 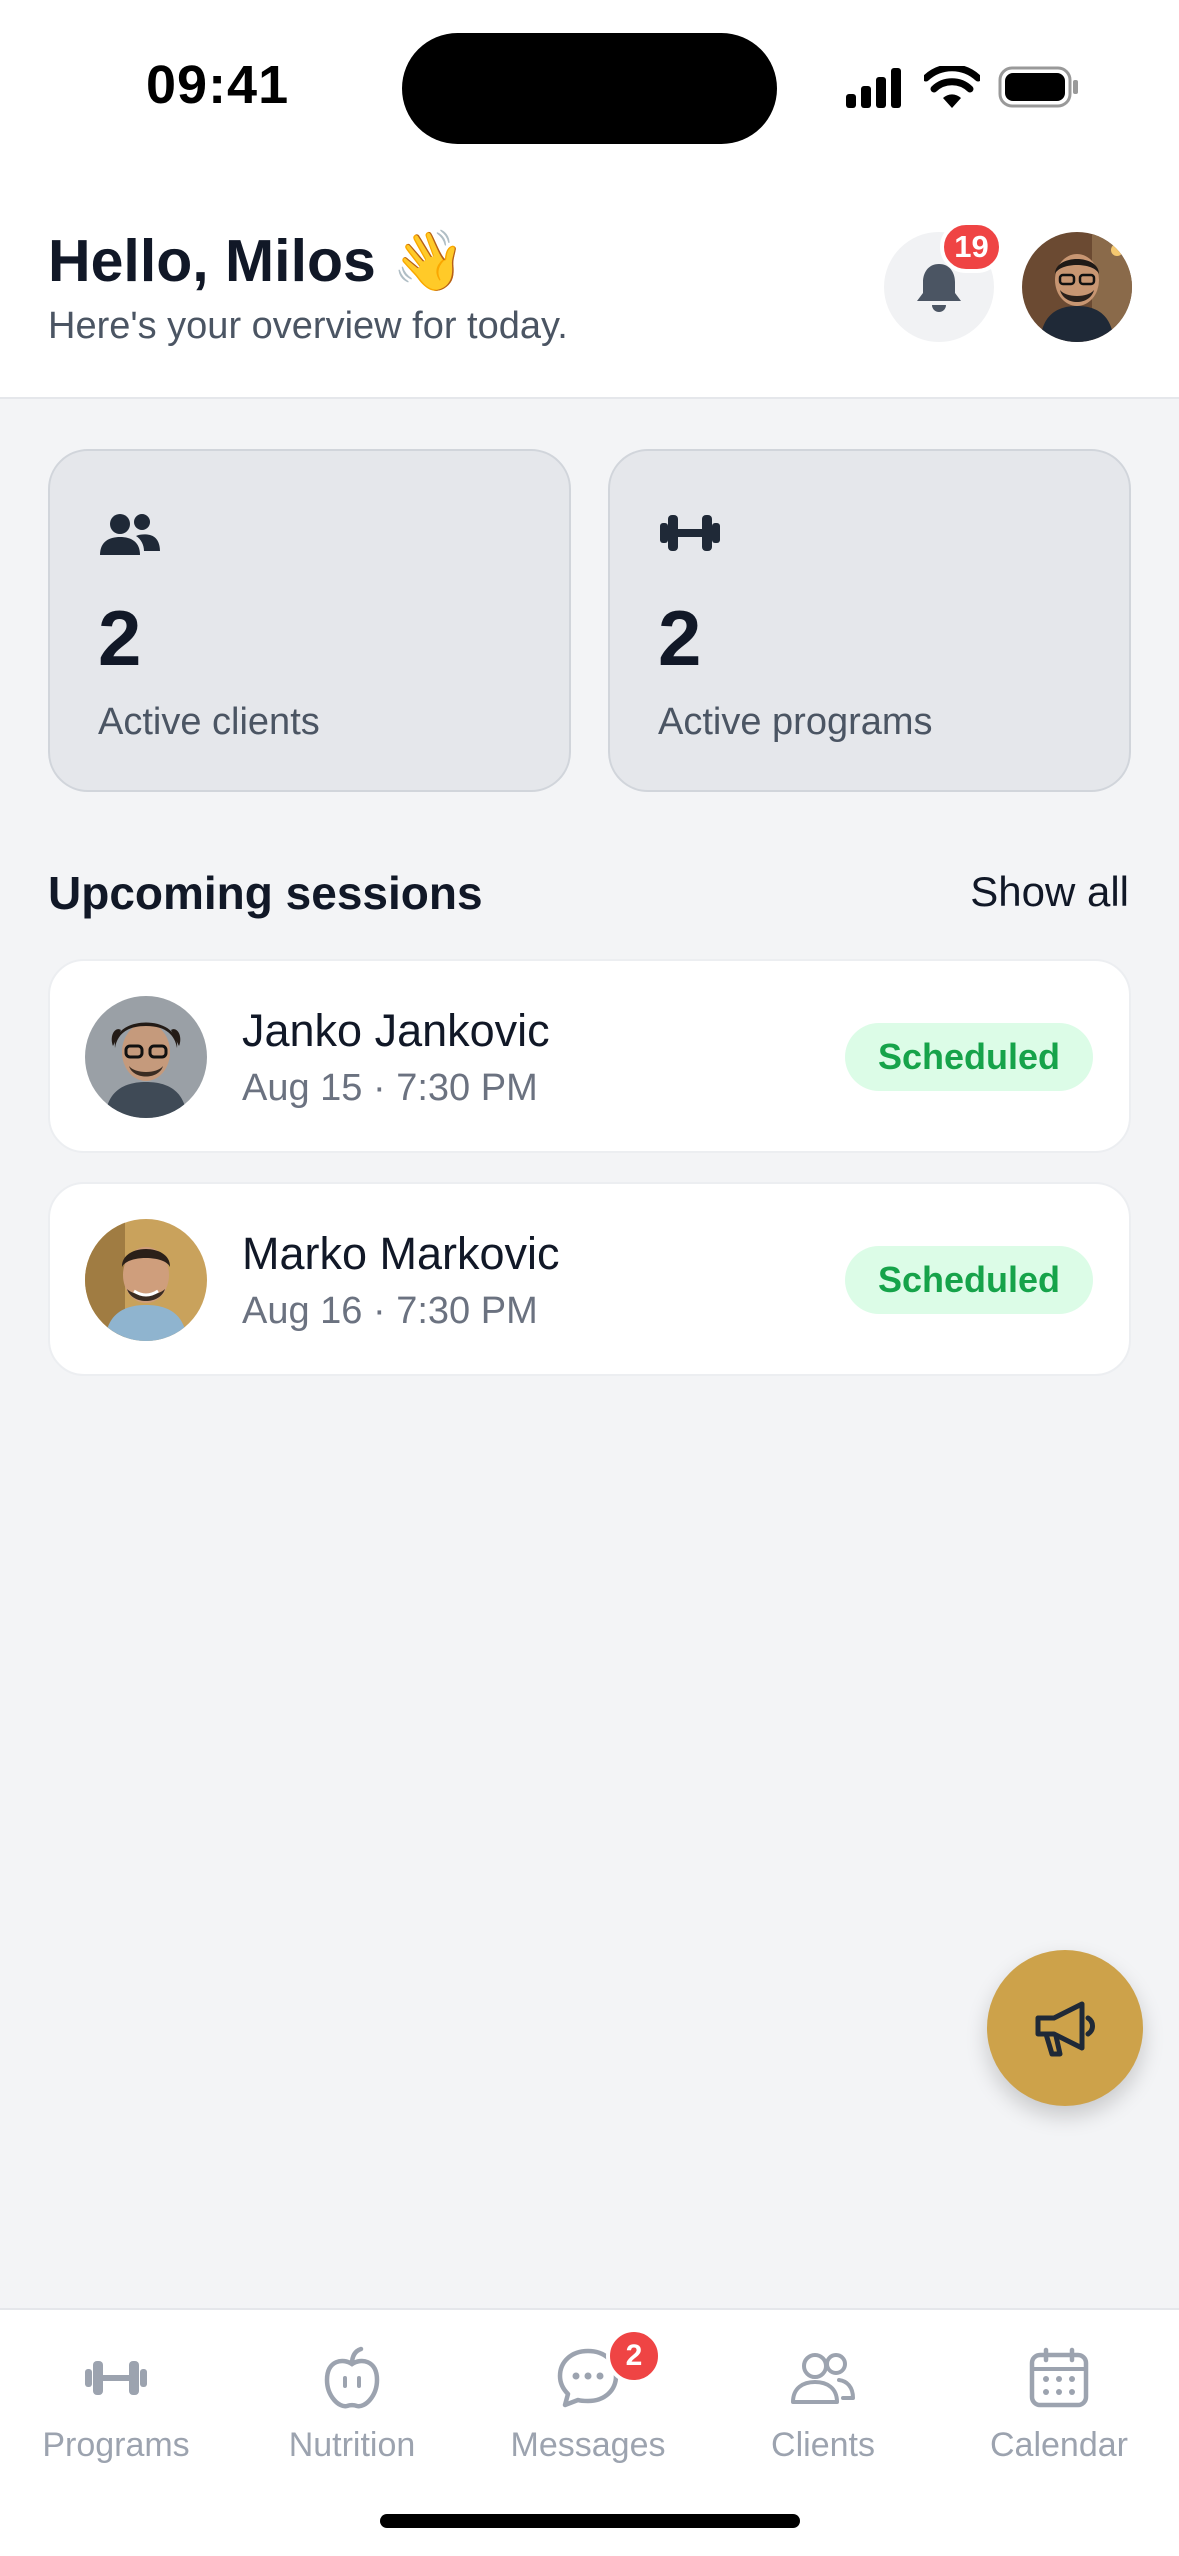 What do you see at coordinates (634, 2356) in the screenshot?
I see `messages-unread-badge: 2` at bounding box center [634, 2356].